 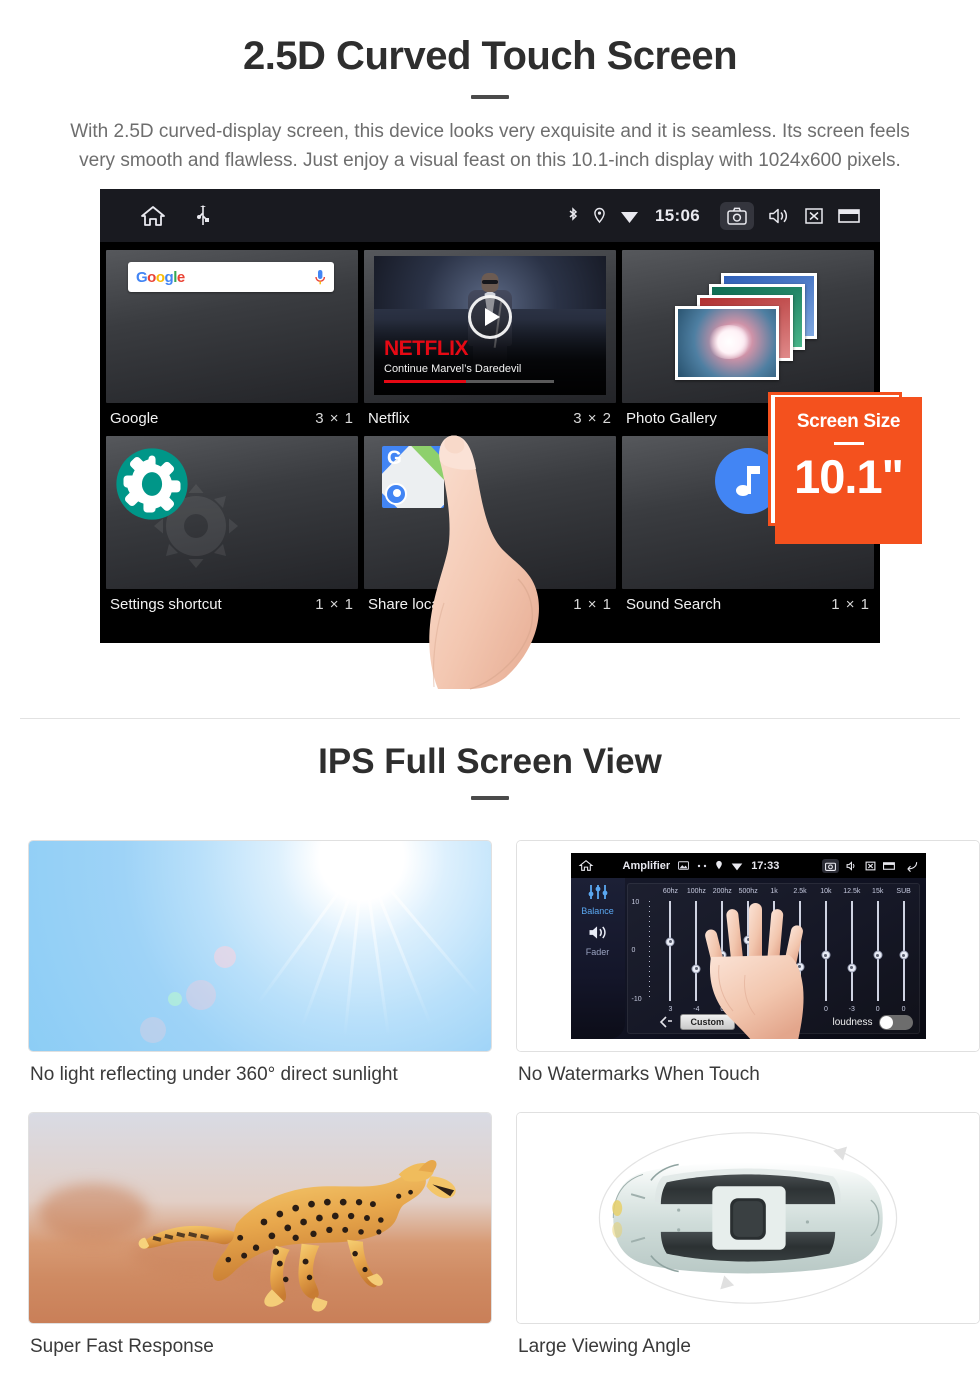 I want to click on sunlight-sky-photo, so click(x=260, y=946).